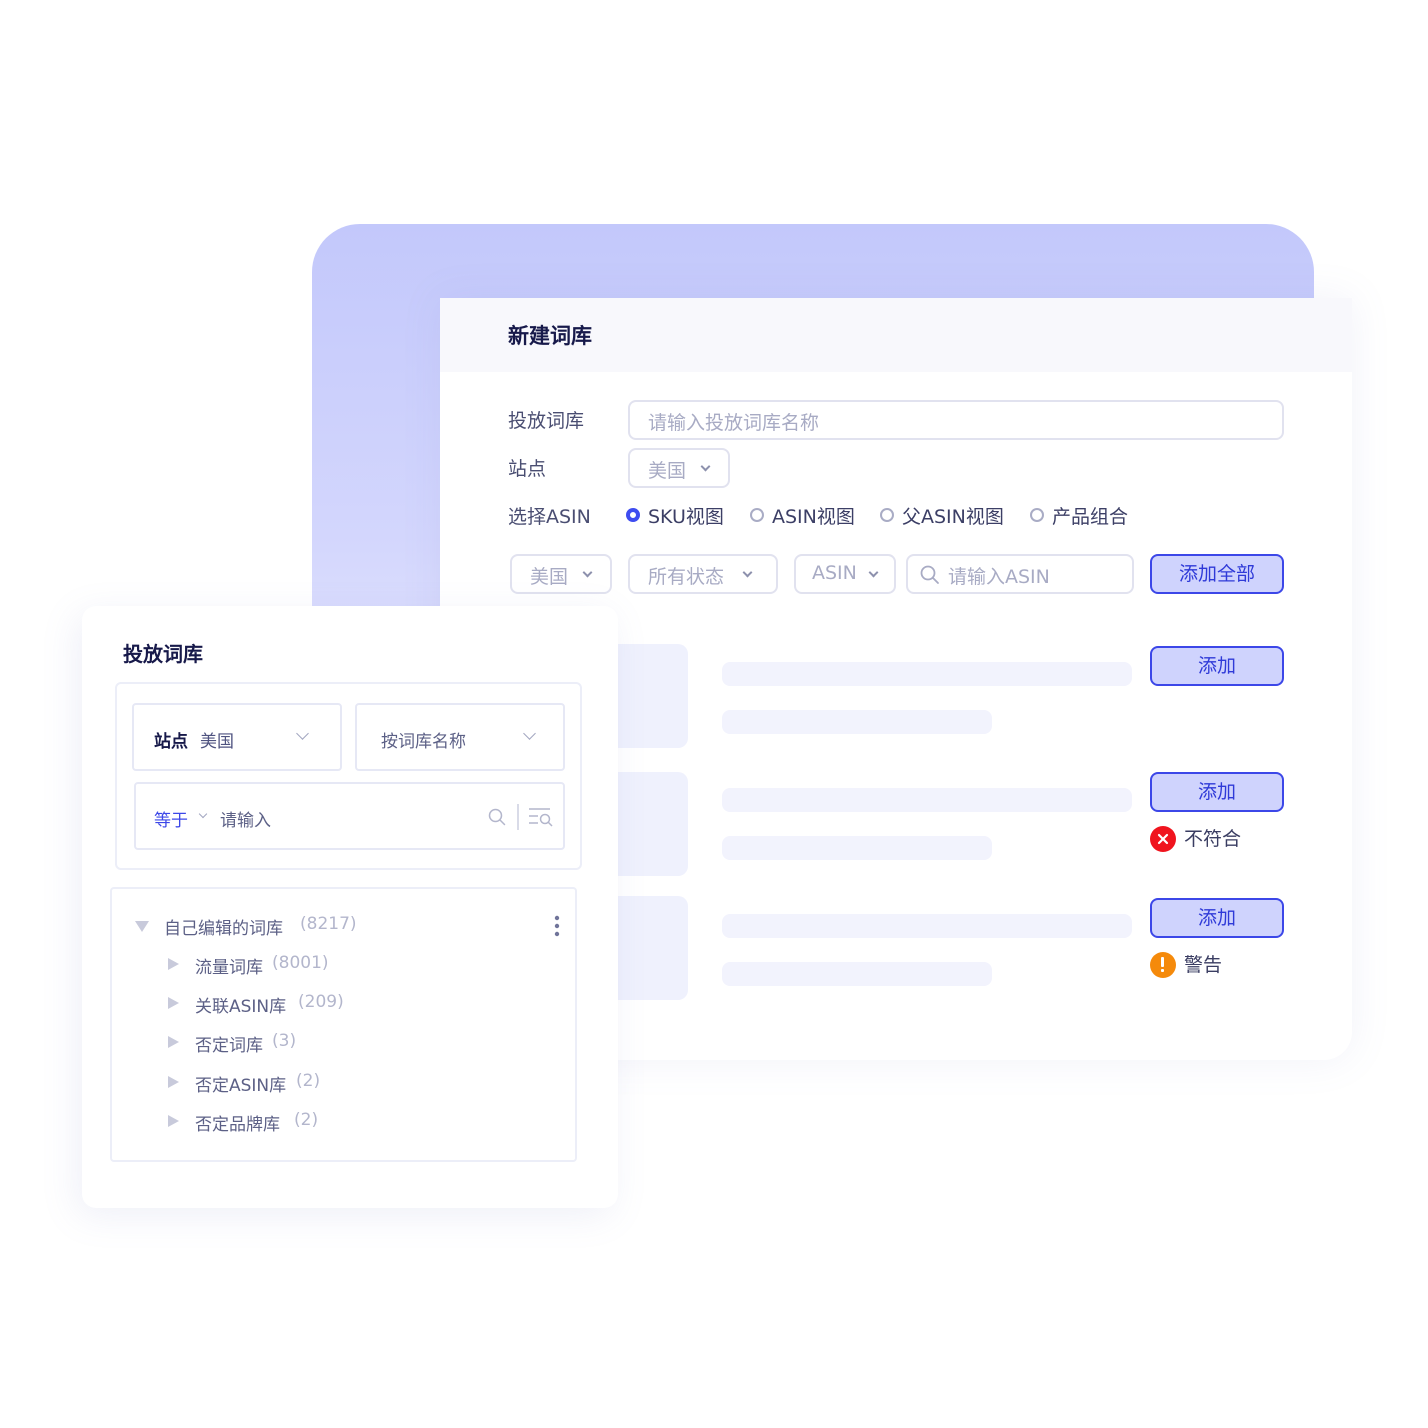  What do you see at coordinates (423, 742) in the screenshot?
I see `sort-select-value: 按词库名称` at bounding box center [423, 742].